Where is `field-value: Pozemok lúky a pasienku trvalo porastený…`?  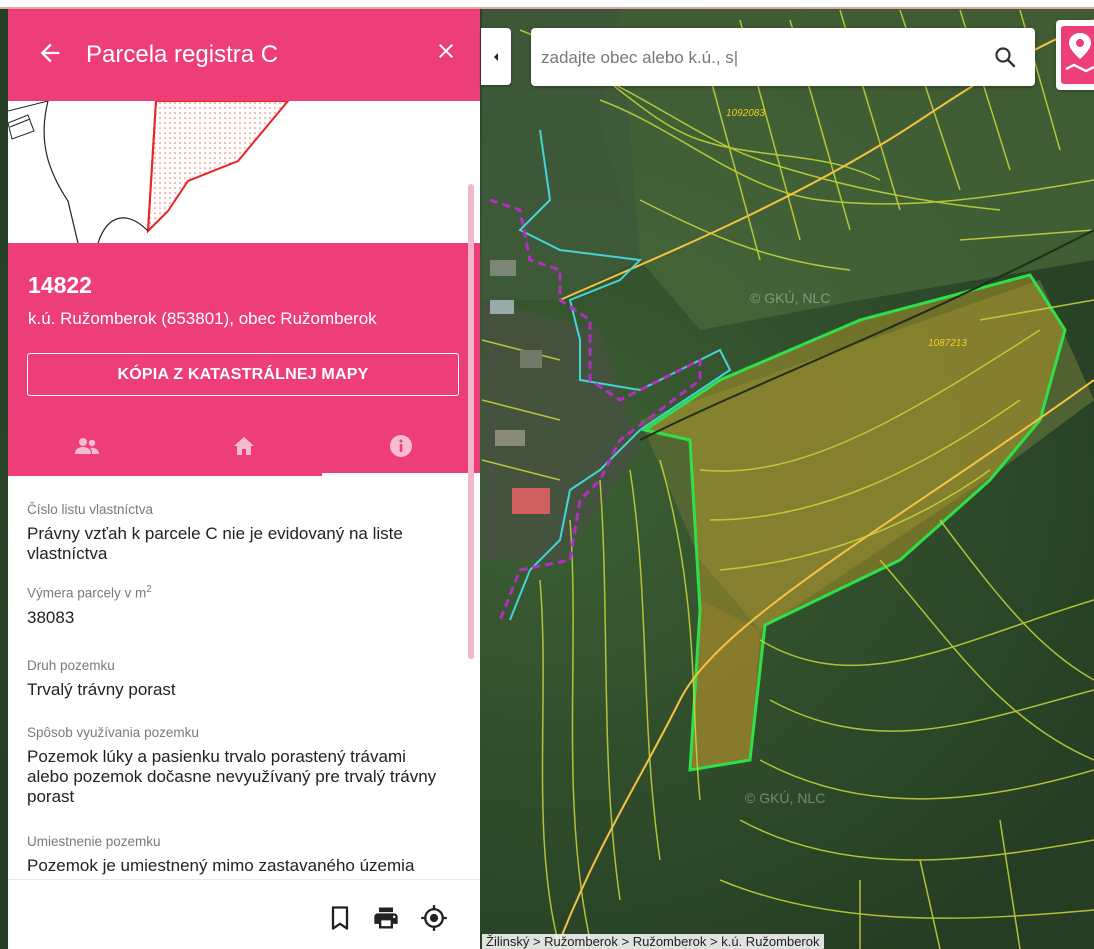 field-value: Pozemok lúky a pasienku trvalo porastený… is located at coordinates (232, 776).